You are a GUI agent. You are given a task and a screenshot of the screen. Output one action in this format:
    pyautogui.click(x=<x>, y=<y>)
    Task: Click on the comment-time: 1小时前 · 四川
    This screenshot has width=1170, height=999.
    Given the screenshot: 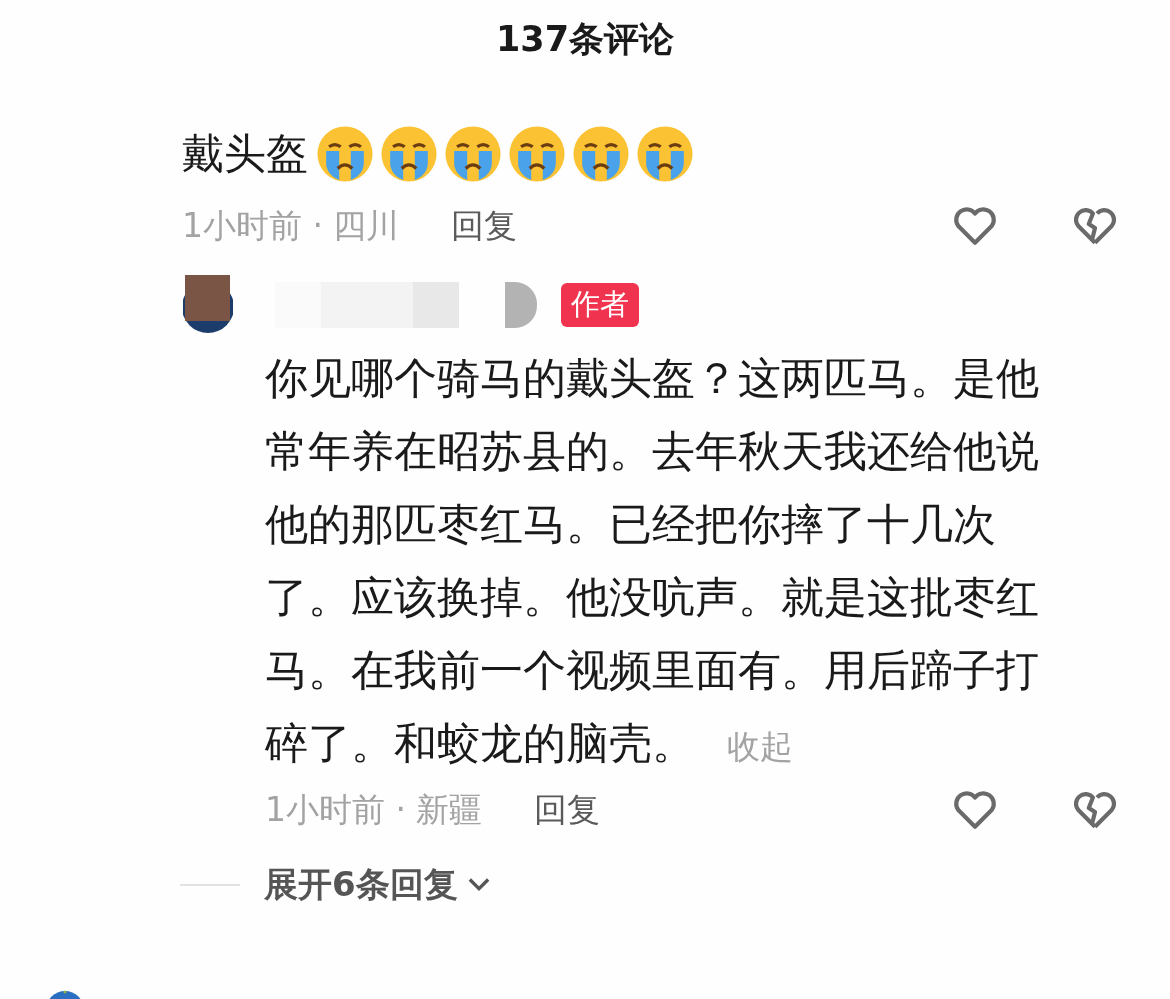 What is the action you would take?
    pyautogui.click(x=291, y=225)
    